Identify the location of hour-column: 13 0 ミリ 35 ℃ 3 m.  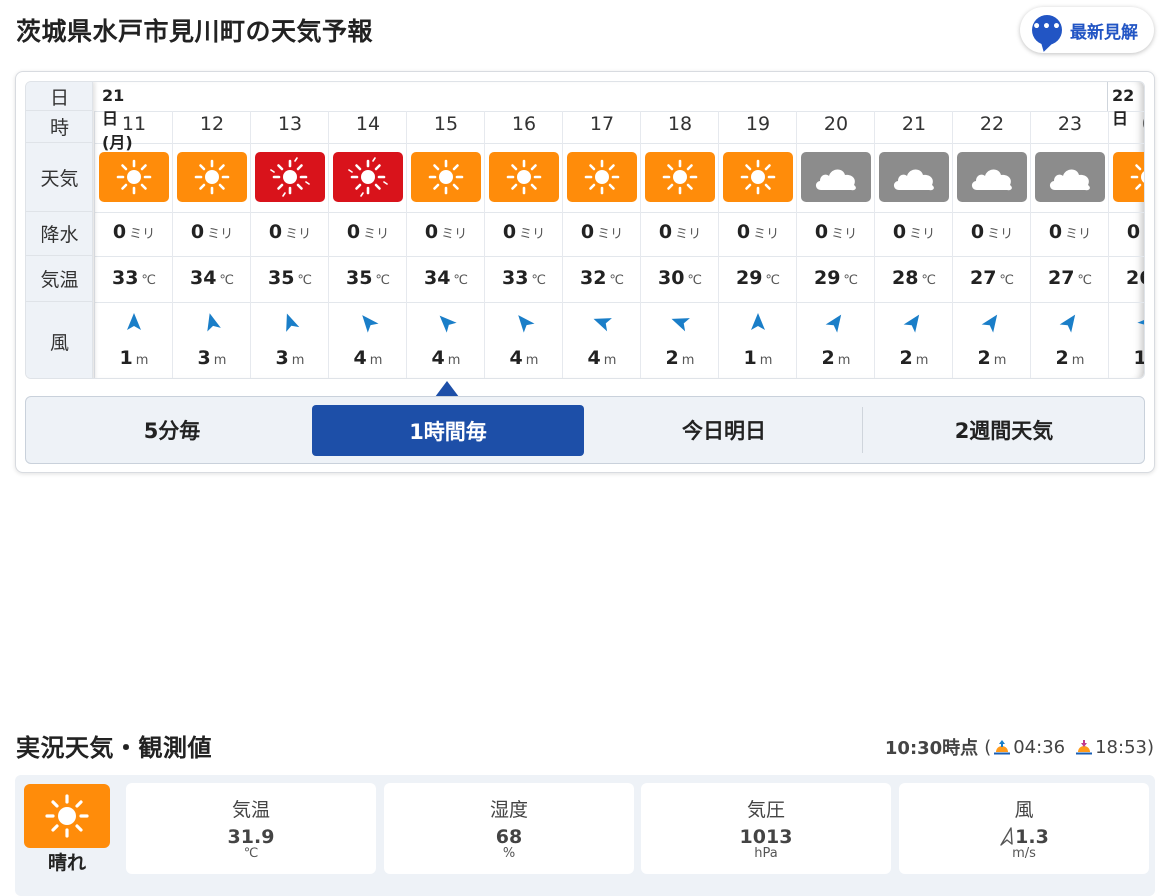
(289, 244).